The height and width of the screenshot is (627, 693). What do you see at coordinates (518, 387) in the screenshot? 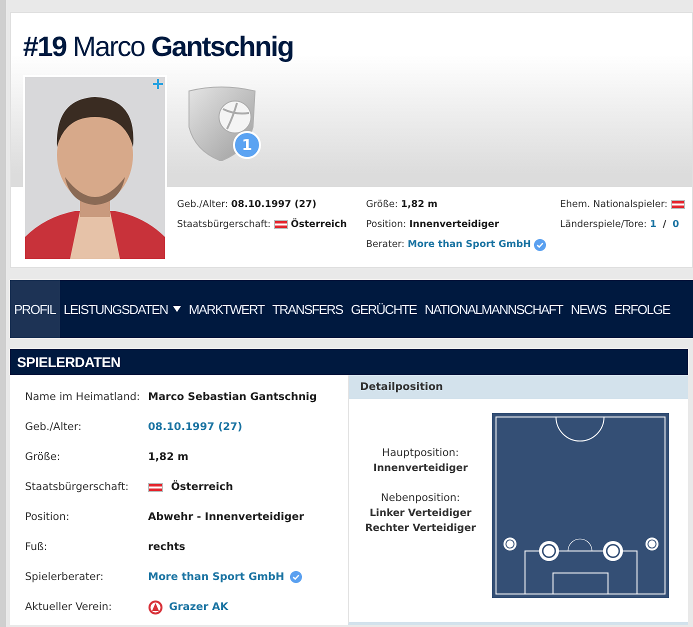
I see `panel-header: Detailposition` at bounding box center [518, 387].